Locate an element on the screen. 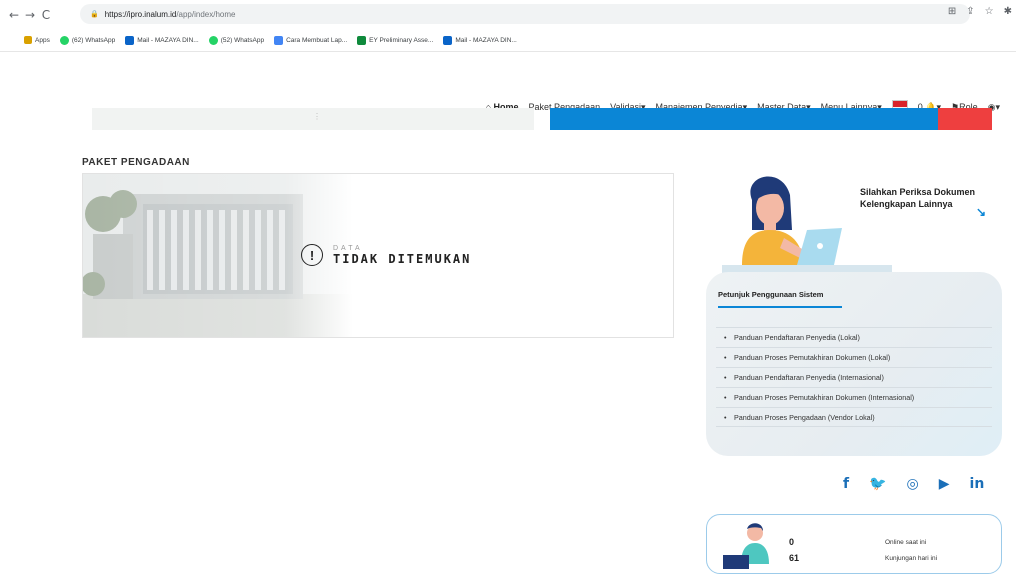 The height and width of the screenshot is (574, 1016). visits-count: 61 is located at coordinates (794, 558).